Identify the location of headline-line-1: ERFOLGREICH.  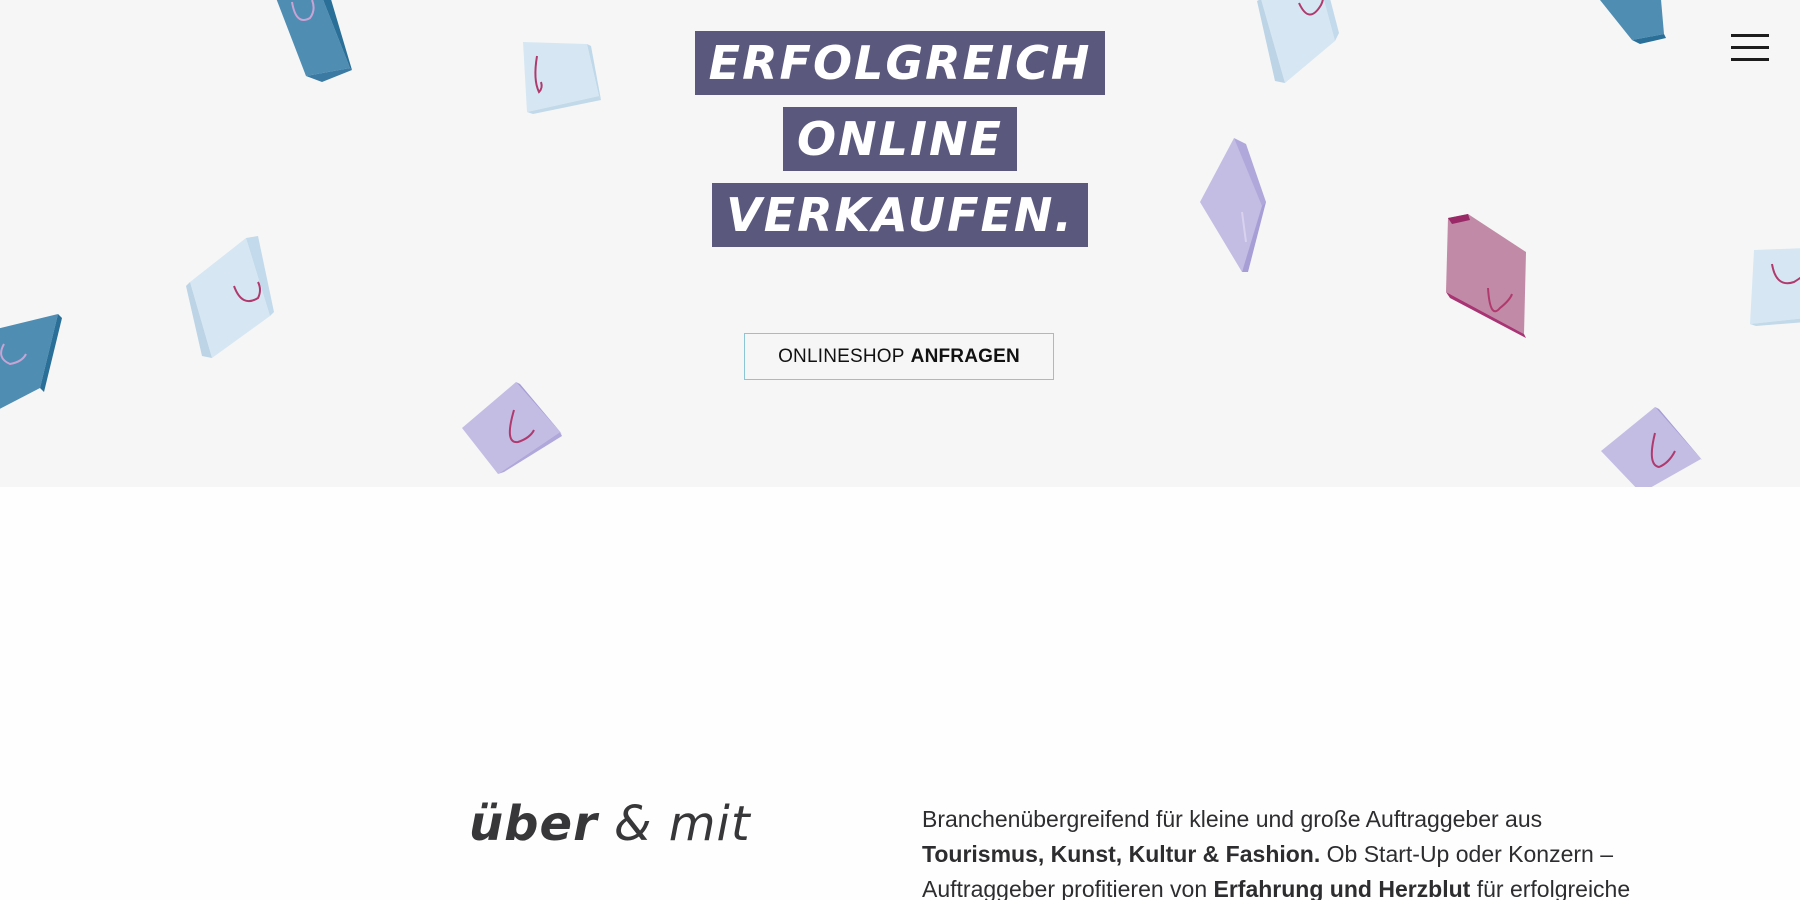
(900, 63).